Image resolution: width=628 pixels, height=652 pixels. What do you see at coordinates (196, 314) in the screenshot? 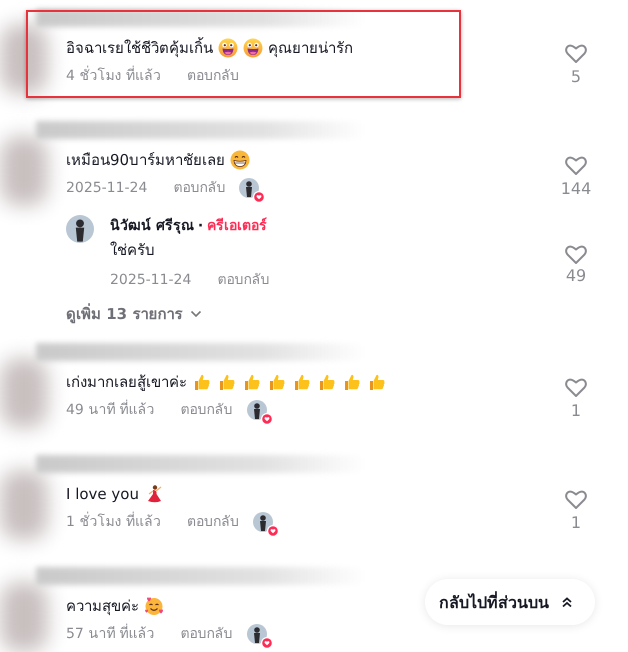
I see `chevron-down-icon` at bounding box center [196, 314].